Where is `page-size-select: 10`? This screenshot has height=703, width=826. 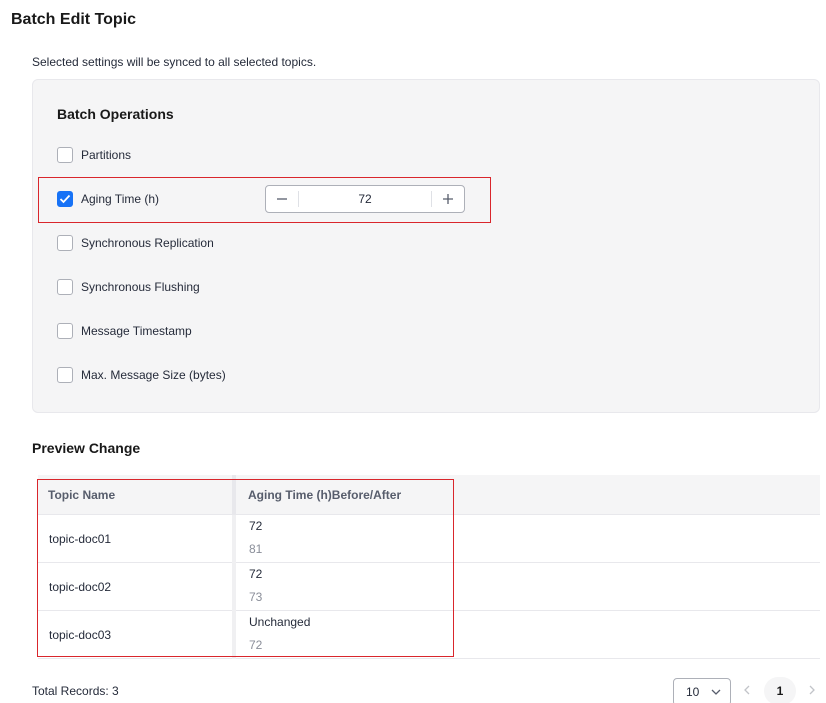
page-size-select: 10 is located at coordinates (702, 690).